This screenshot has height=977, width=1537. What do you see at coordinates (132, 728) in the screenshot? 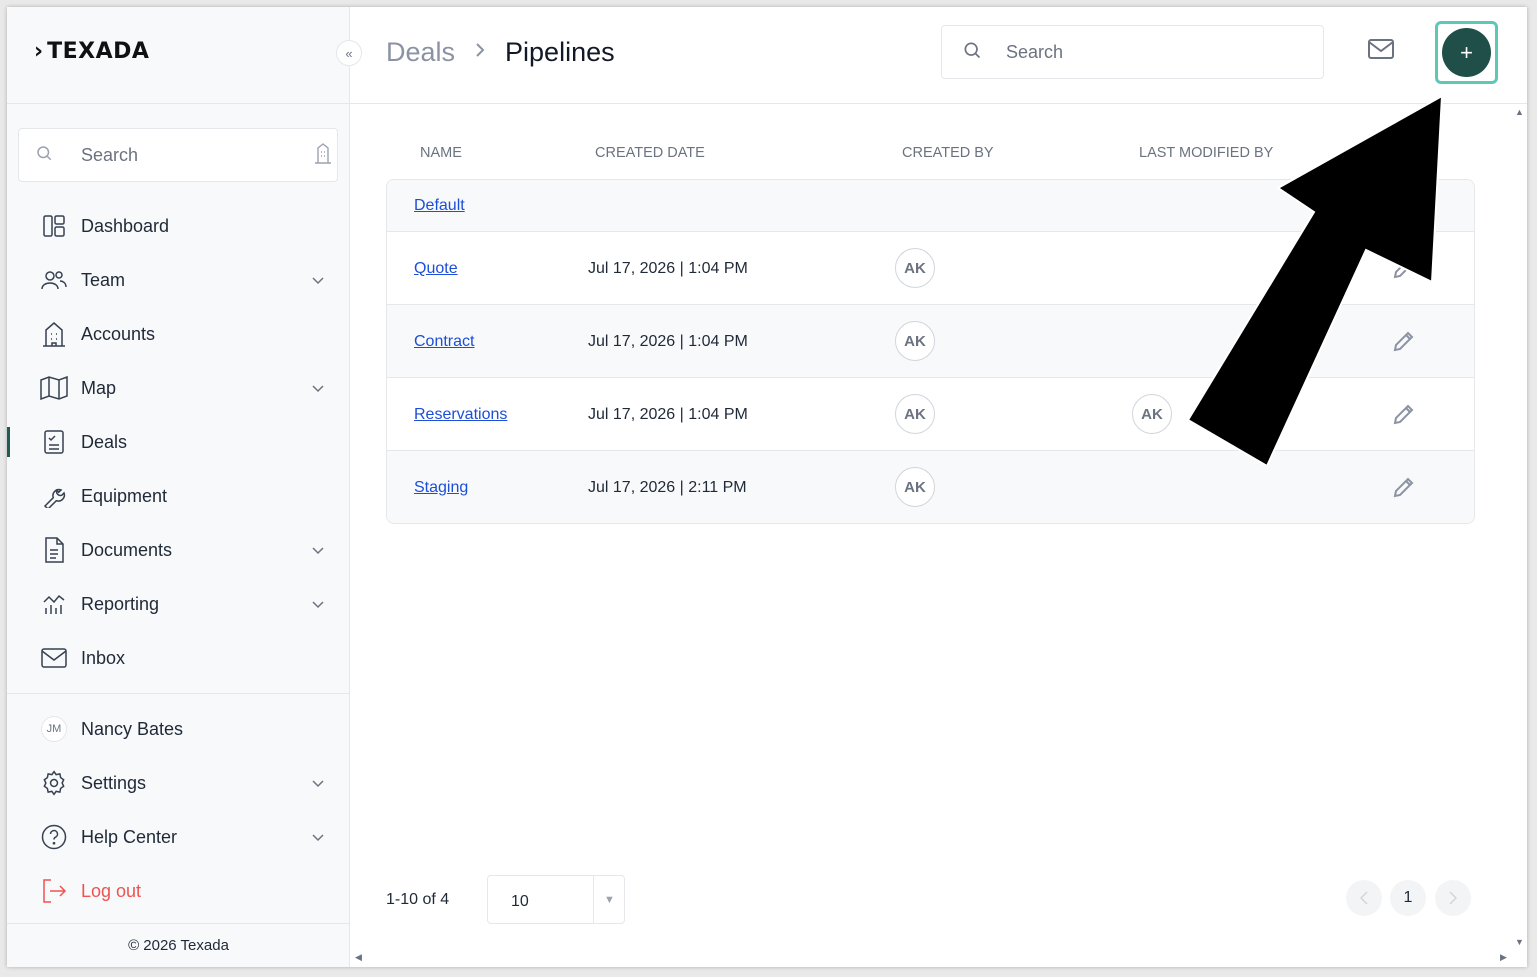
I see `user-name: Nancy Bates` at bounding box center [132, 728].